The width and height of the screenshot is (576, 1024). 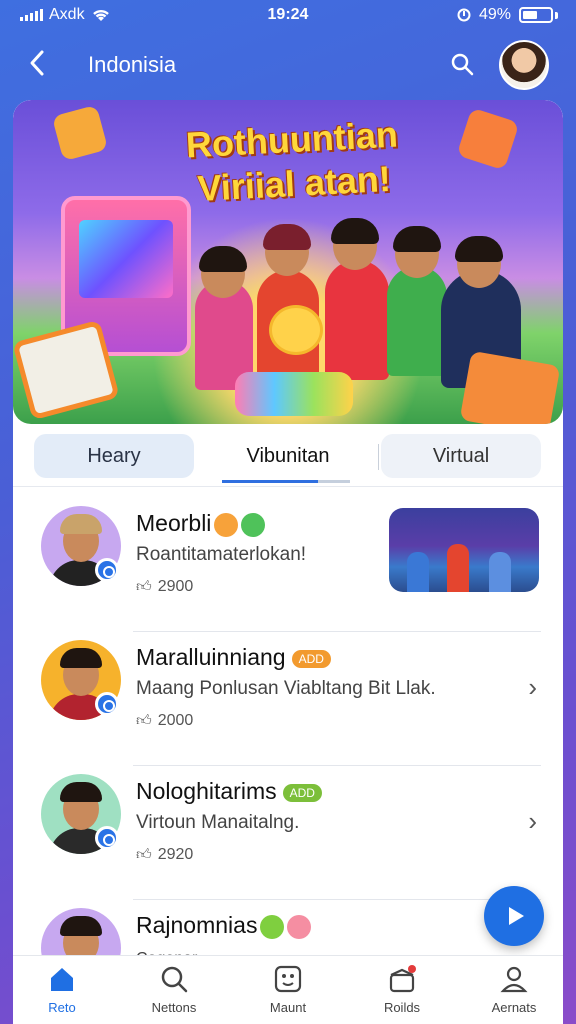 I want to click on video-thumbnail, so click(x=464, y=550).